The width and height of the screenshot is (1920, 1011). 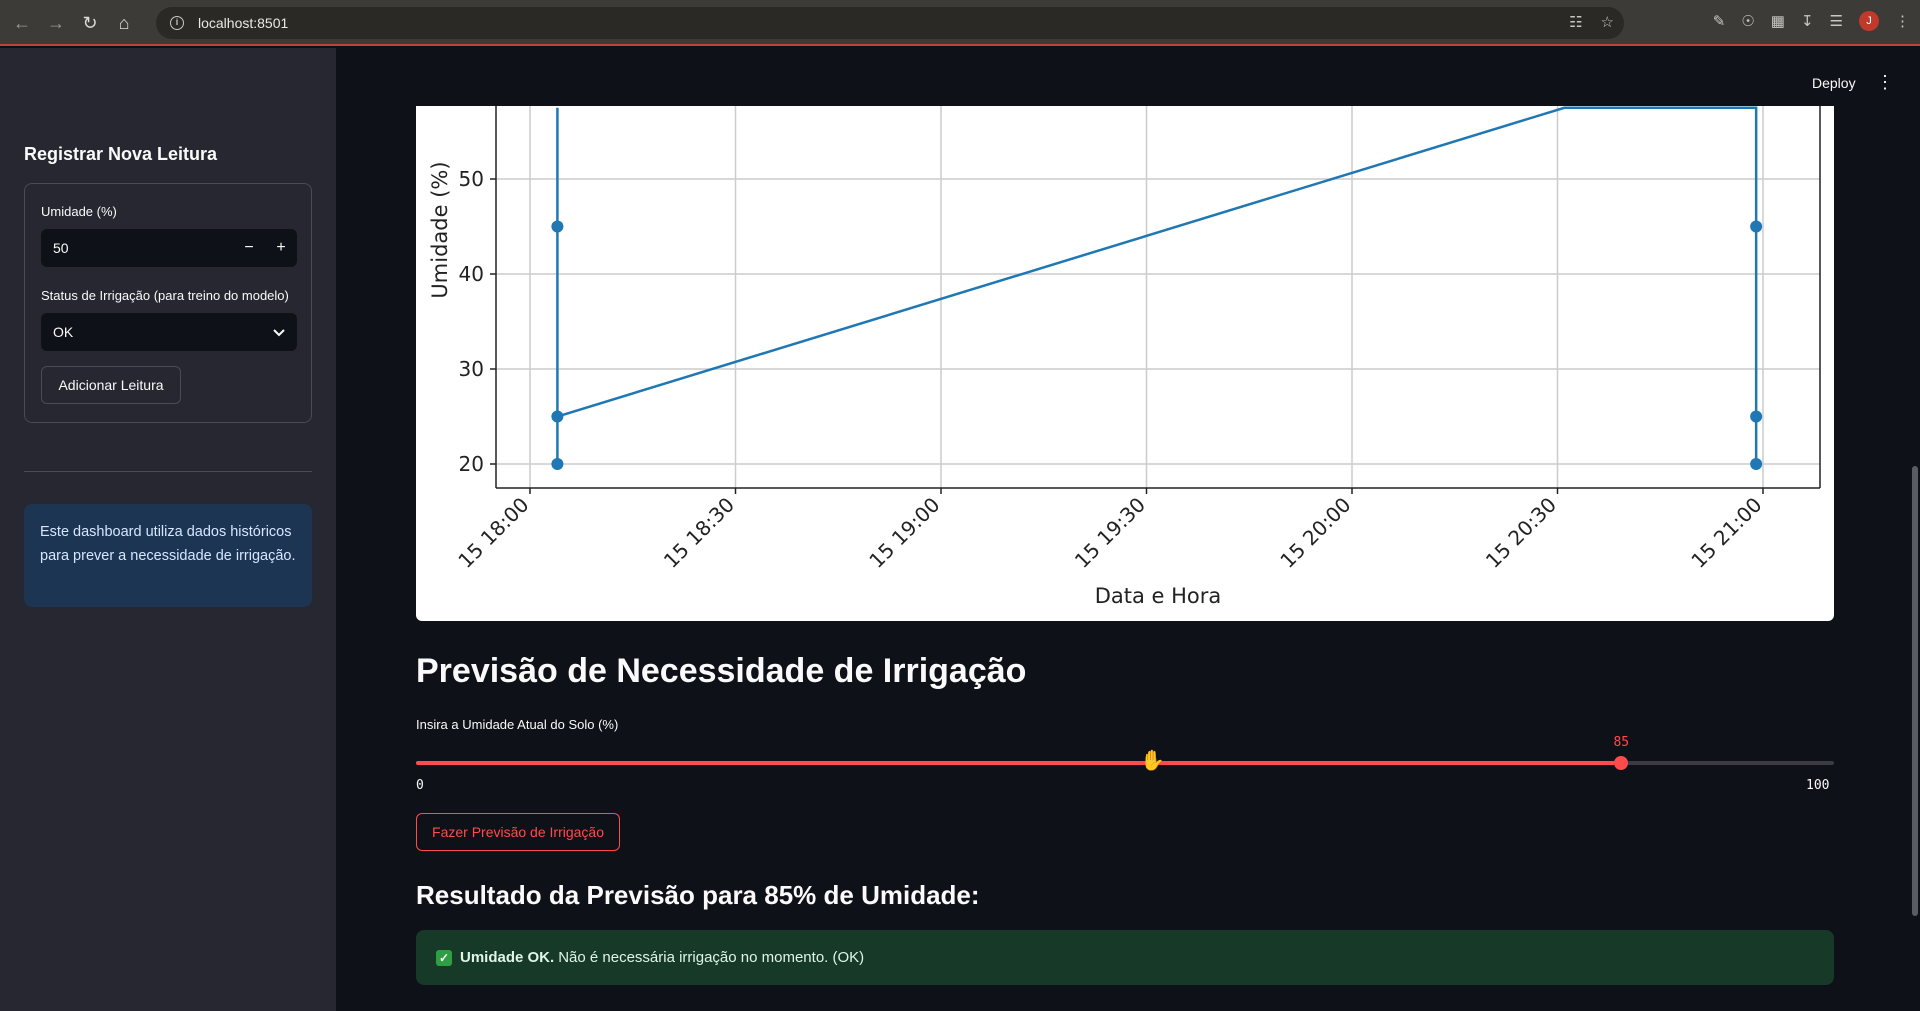 I want to click on x-axis-label: Data e Hora, so click(x=1158, y=596).